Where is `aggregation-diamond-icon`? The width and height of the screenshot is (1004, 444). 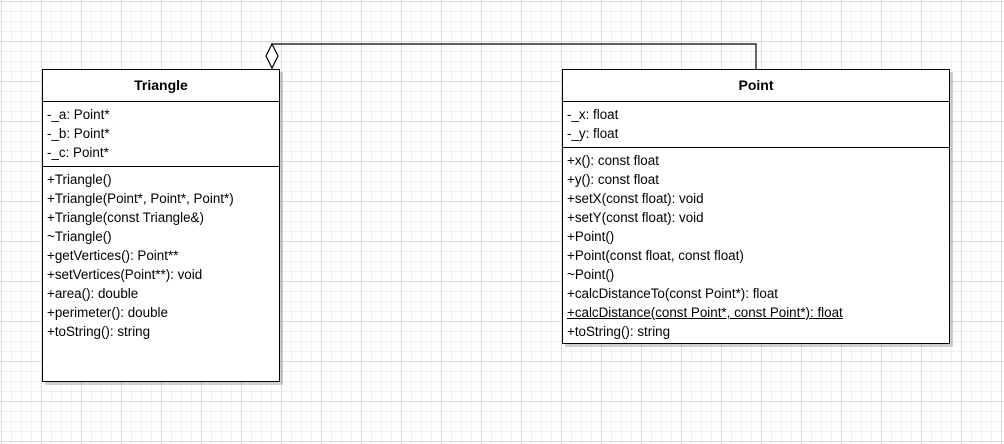
aggregation-diamond-icon is located at coordinates (272, 56).